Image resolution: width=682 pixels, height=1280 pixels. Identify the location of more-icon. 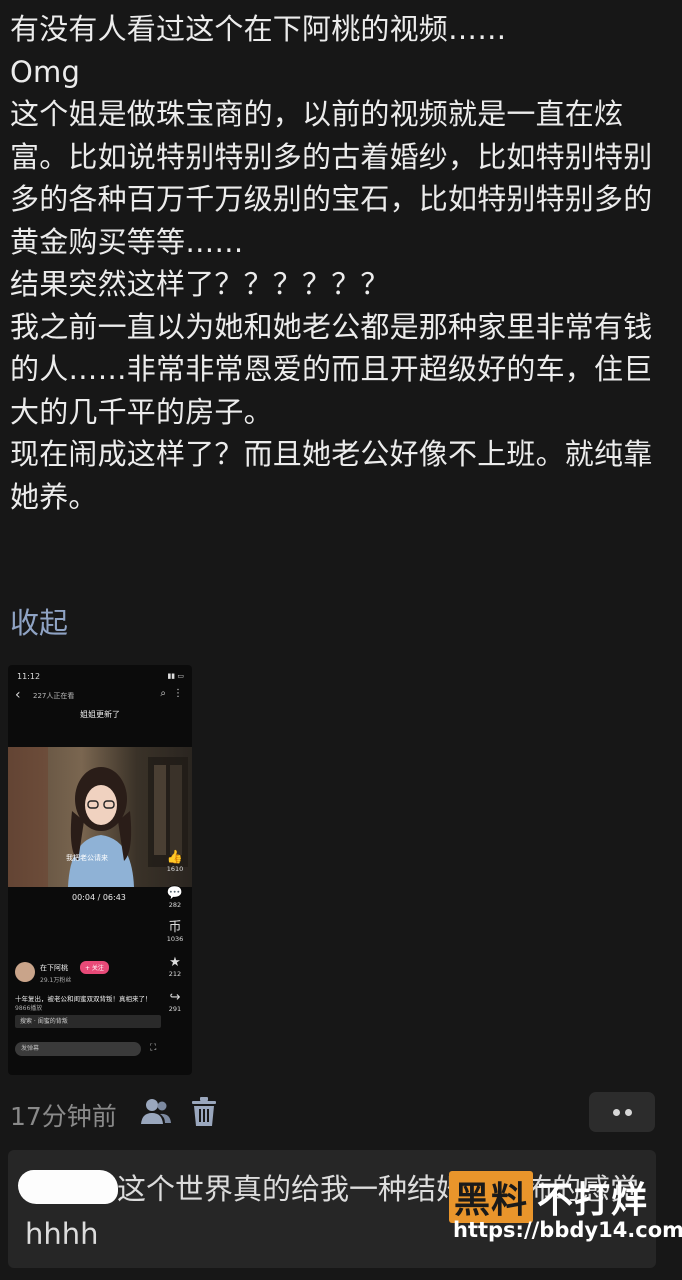
(616, 1112).